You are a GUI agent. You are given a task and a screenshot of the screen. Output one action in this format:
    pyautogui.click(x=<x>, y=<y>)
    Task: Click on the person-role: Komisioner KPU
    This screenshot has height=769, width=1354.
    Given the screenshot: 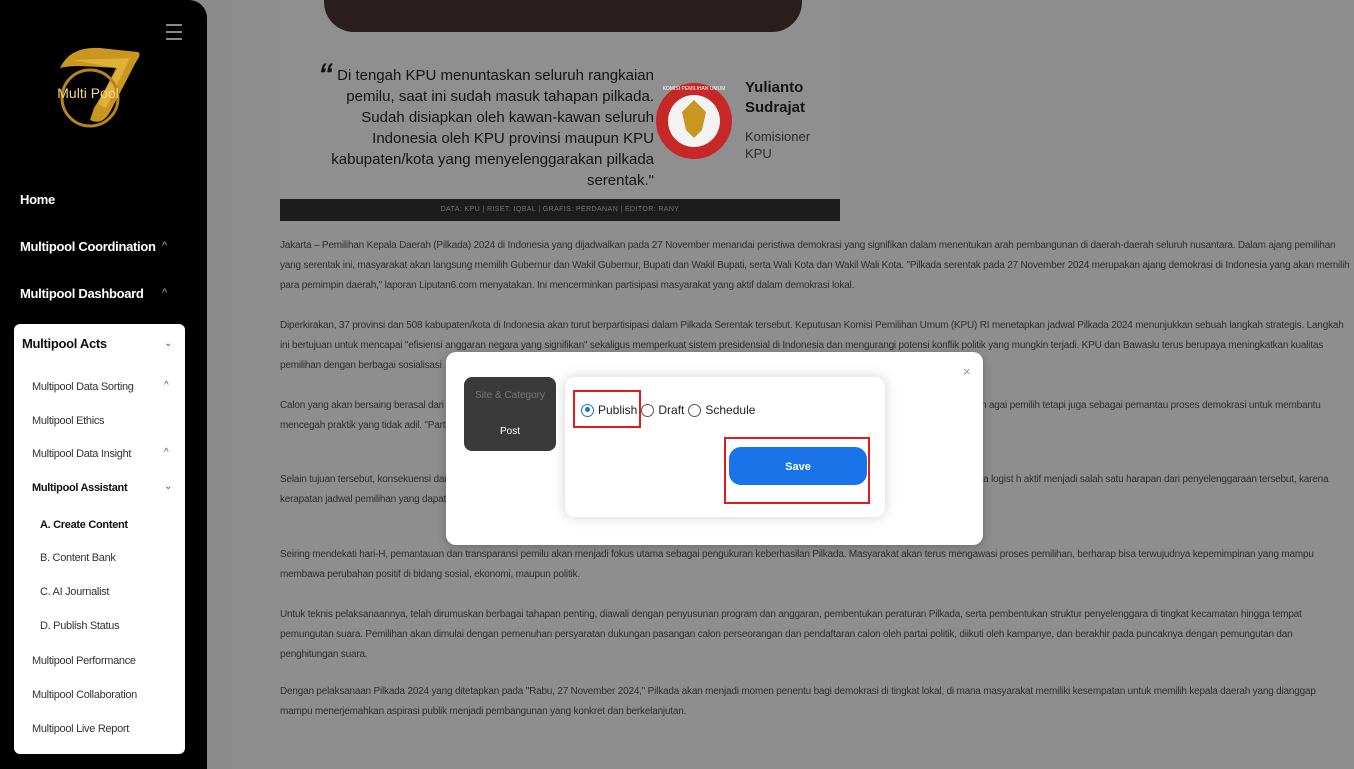 What is the action you would take?
    pyautogui.click(x=778, y=145)
    